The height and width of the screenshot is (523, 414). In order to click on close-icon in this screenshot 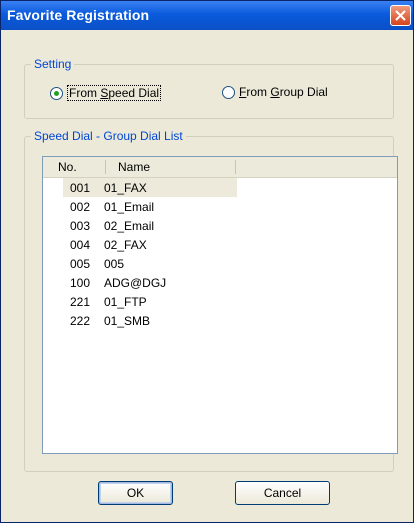, I will do `click(400, 15)`.